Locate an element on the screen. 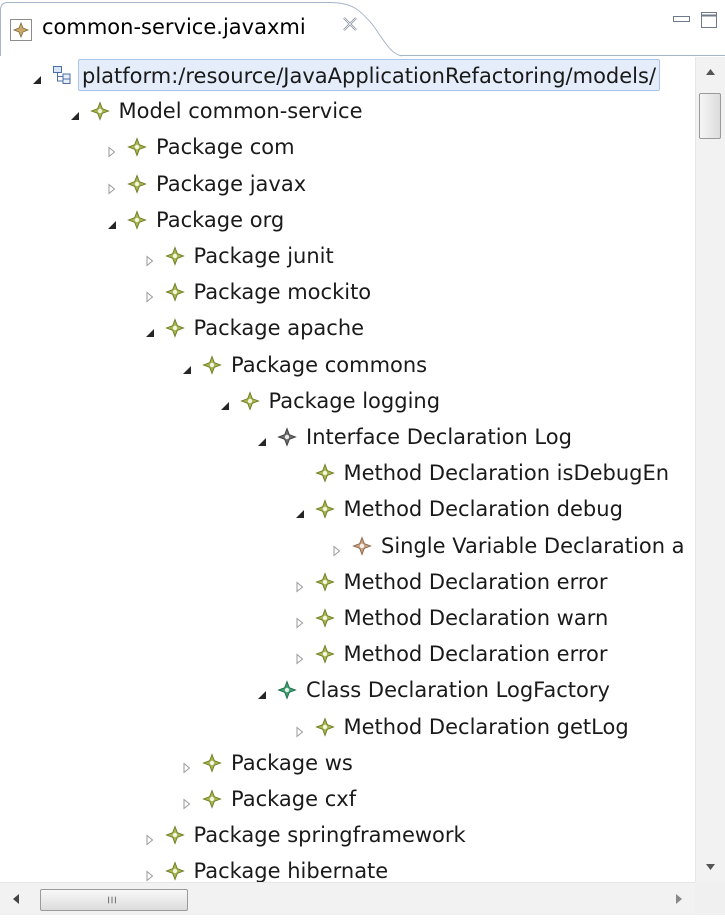 The height and width of the screenshot is (920, 725). horizontal-scroll-thumb is located at coordinates (114, 900).